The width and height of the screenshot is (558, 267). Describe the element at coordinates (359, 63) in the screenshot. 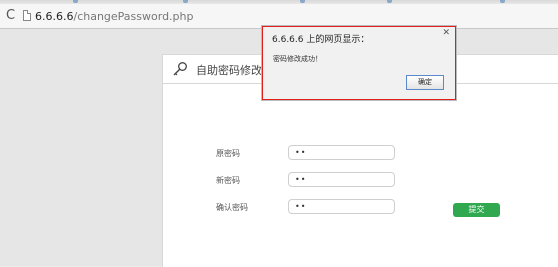

I see `alert-dialog: 6.6.6.6 上的网页显示： ✕ 密码修改成功！ 确定` at that location.